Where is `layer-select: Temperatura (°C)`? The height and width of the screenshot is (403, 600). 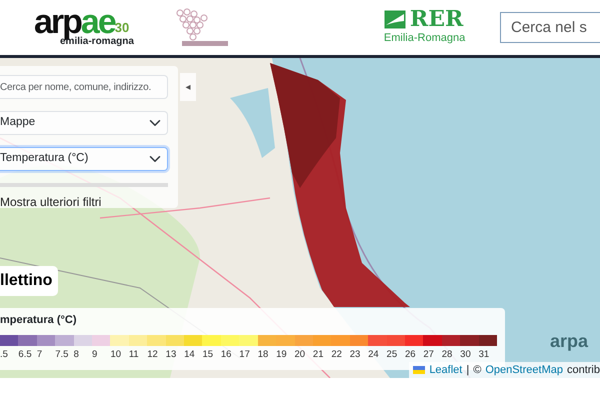 layer-select: Temperatura (°C) is located at coordinates (84, 159).